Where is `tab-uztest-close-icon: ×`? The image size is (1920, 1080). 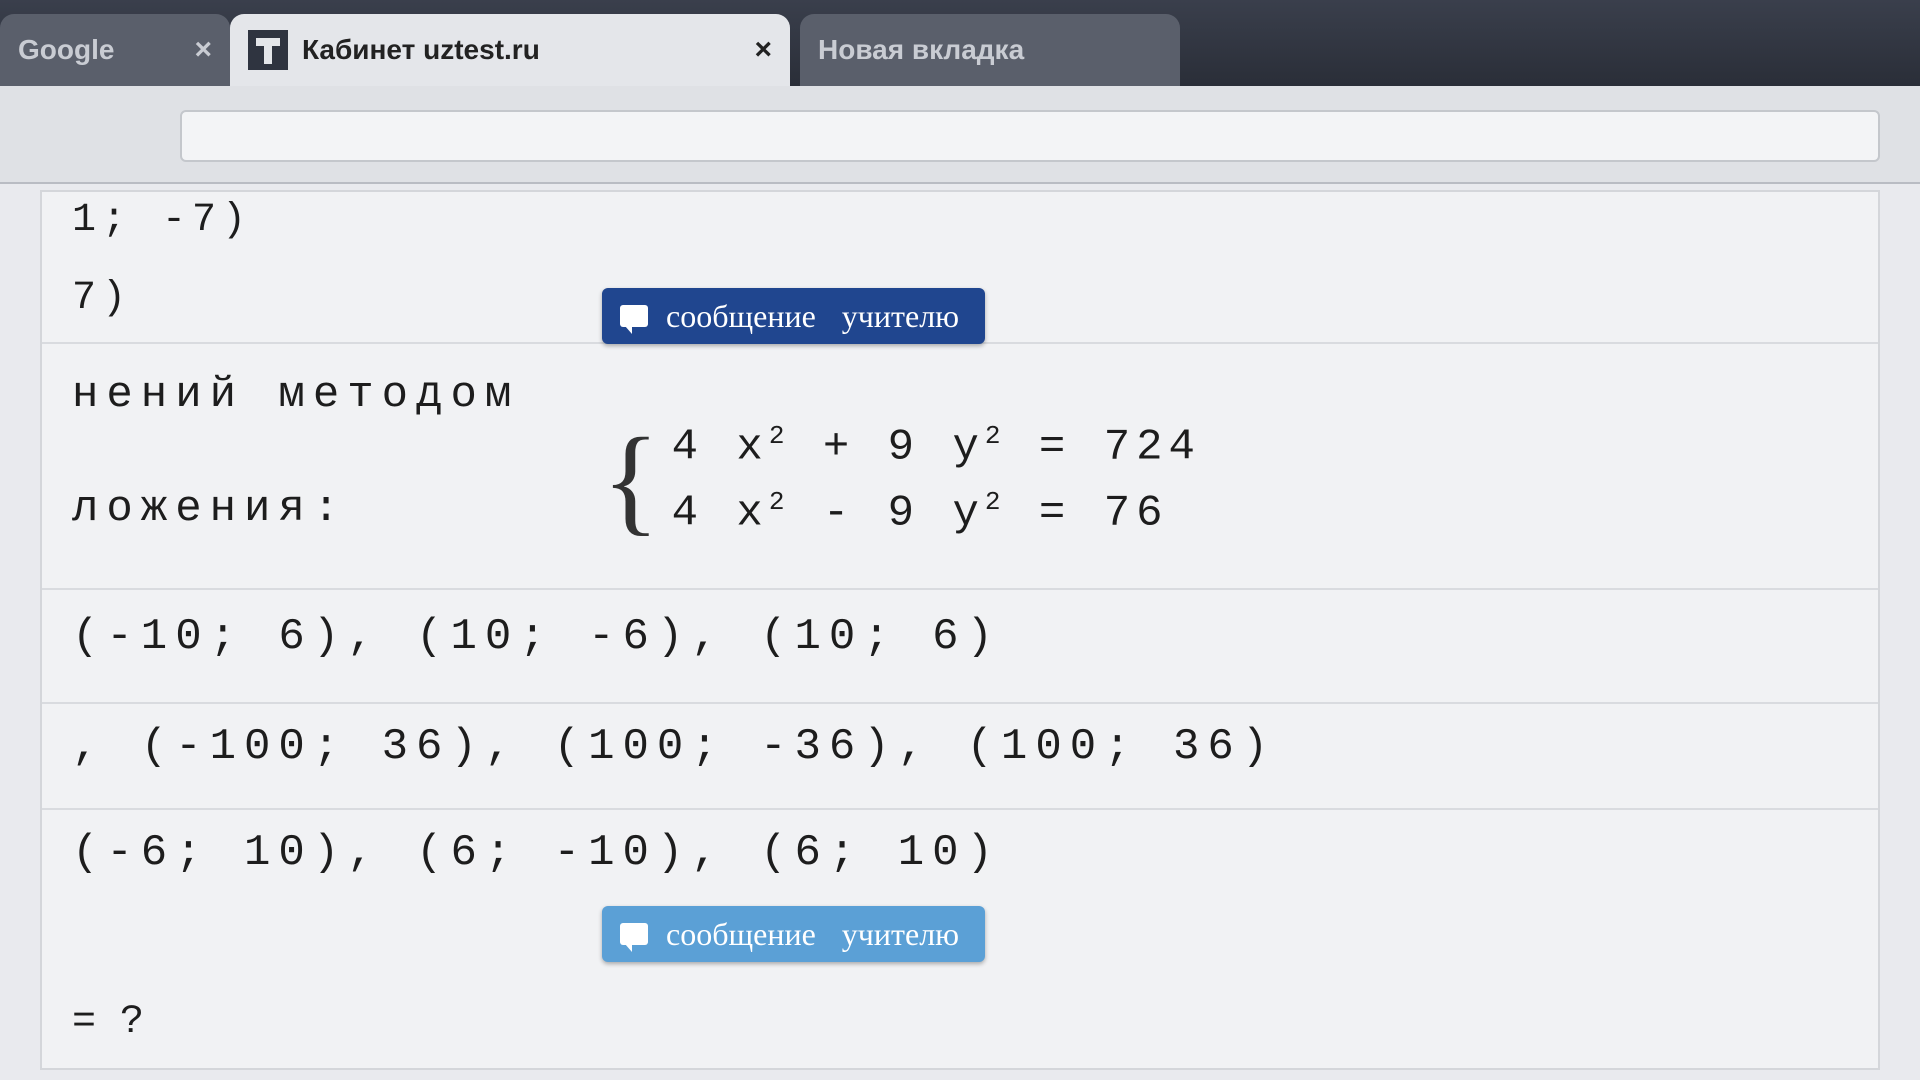
tab-uztest-close-icon: × is located at coordinates (753, 50).